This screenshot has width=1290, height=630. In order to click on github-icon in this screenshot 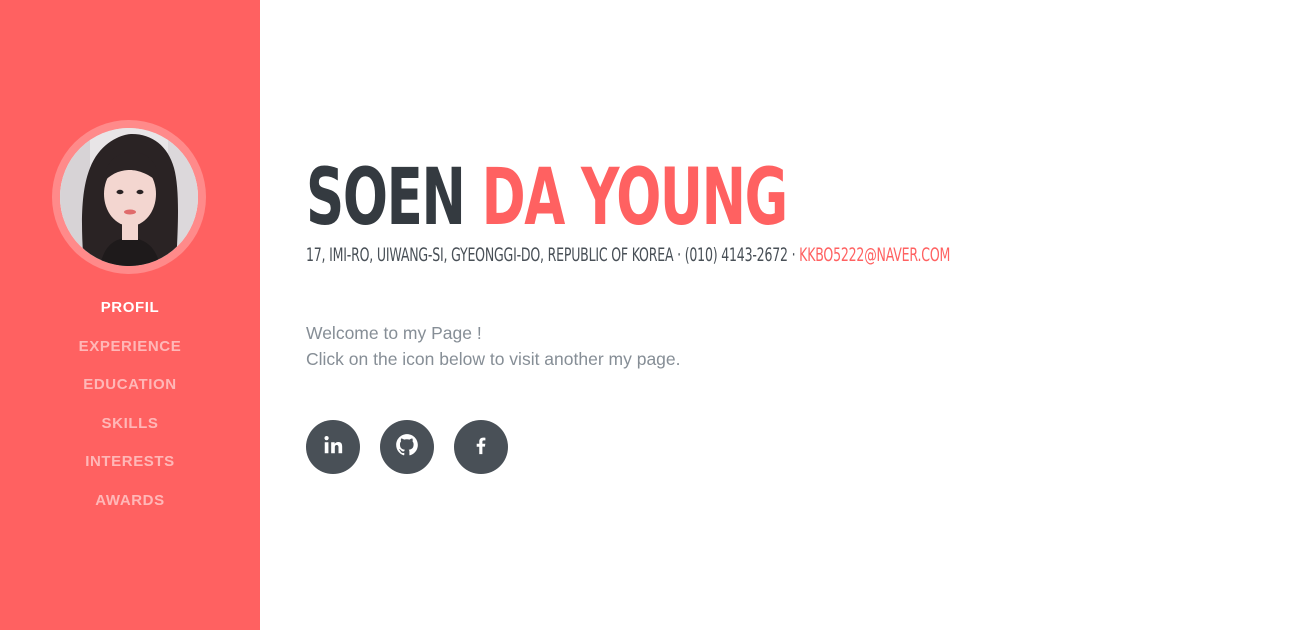, I will do `click(407, 447)`.